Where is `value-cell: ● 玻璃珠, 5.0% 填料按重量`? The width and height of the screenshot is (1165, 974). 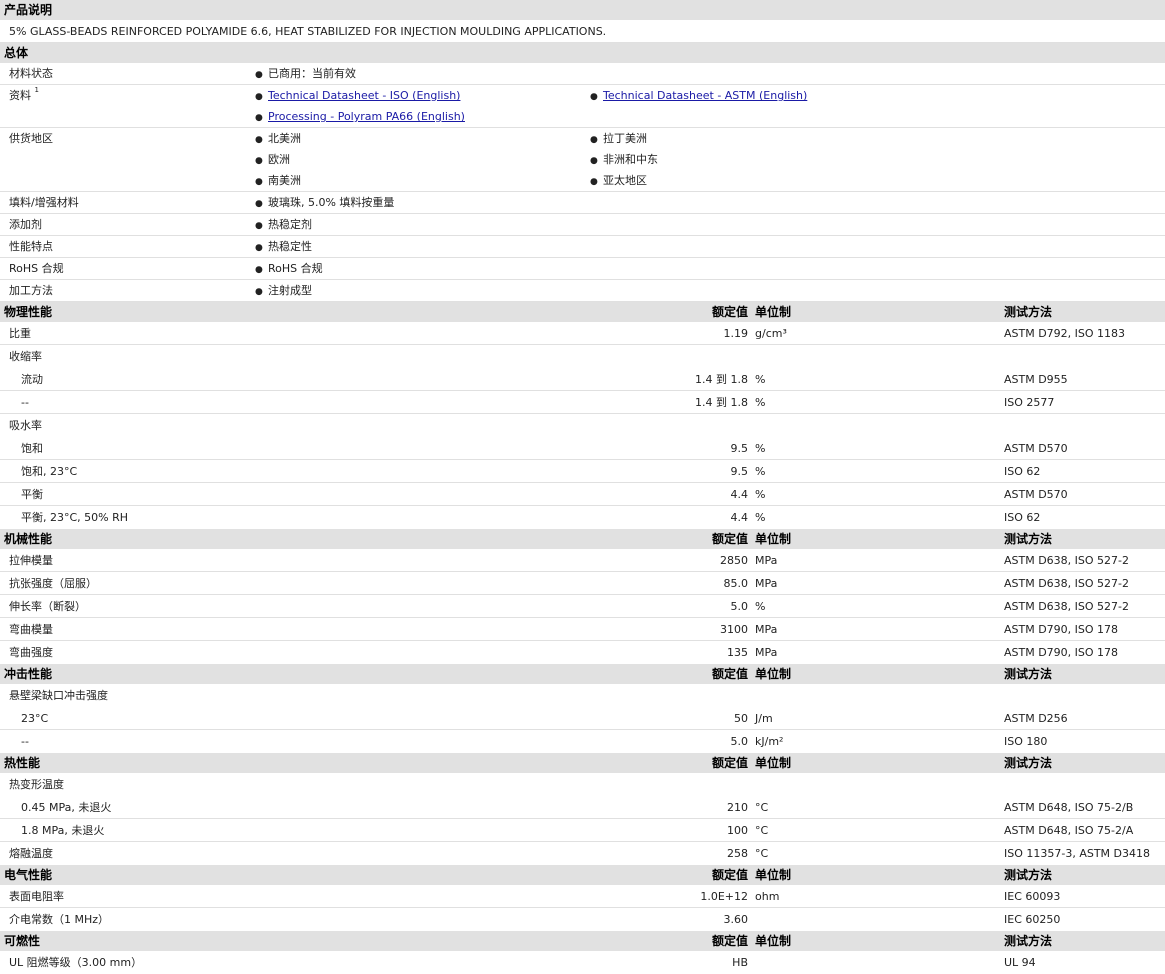 value-cell: ● 玻璃珠, 5.0% 填料按重量 is located at coordinates (419, 202).